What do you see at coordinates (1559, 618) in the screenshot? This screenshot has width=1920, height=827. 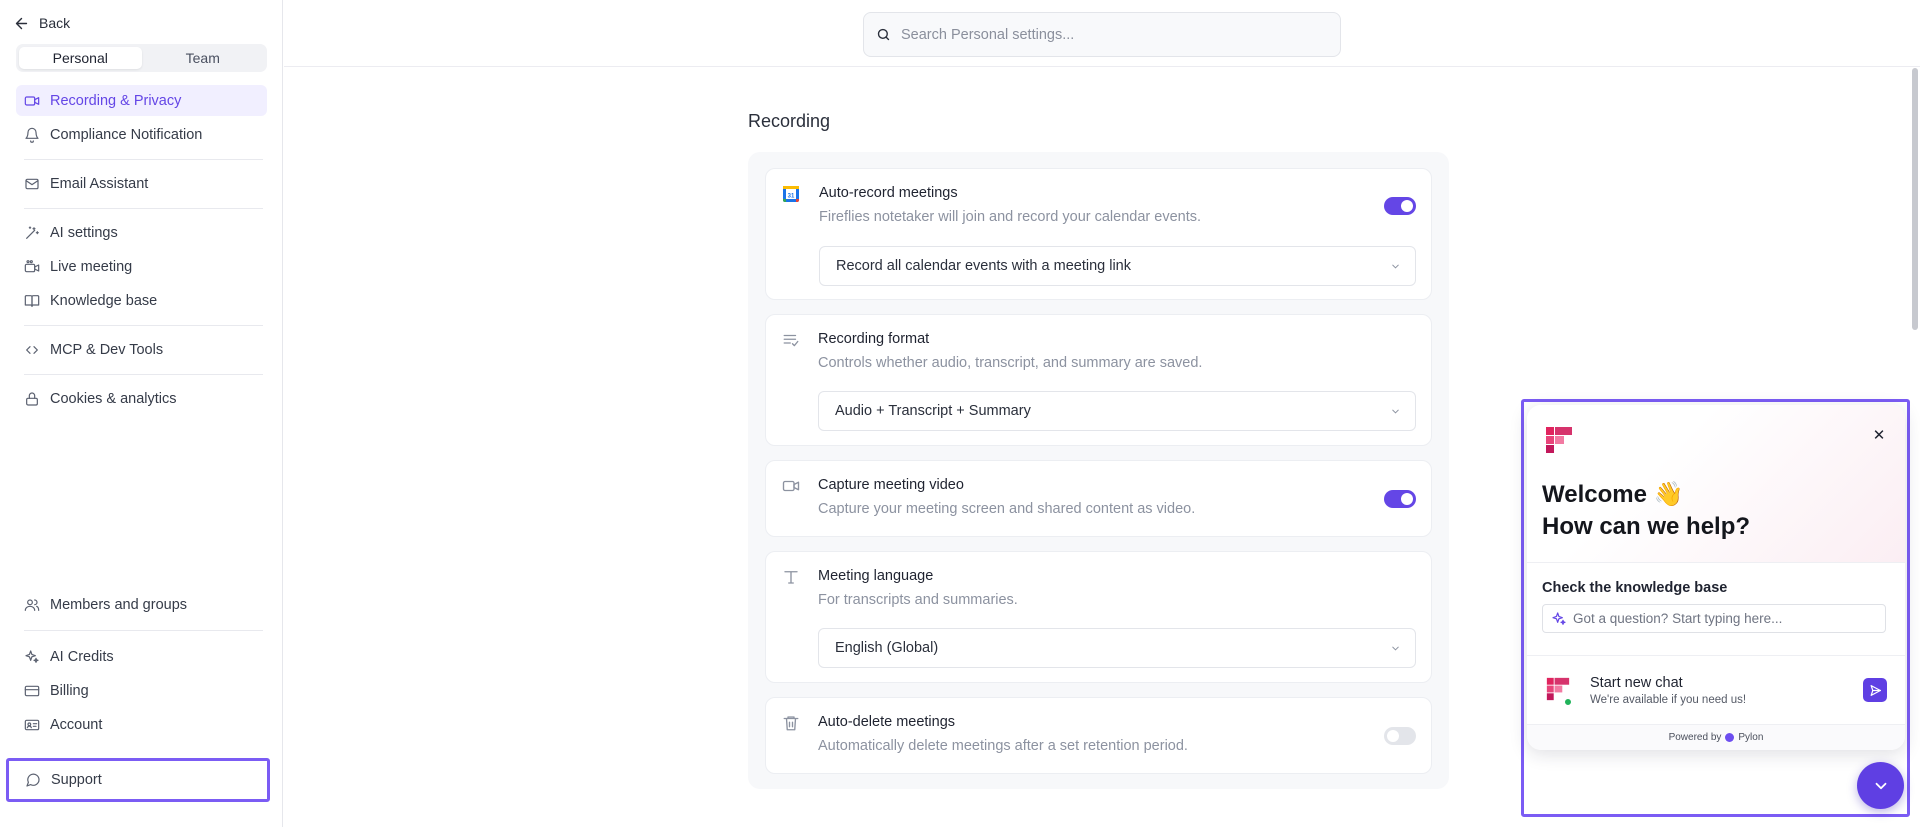 I see `sparkle-icon` at bounding box center [1559, 618].